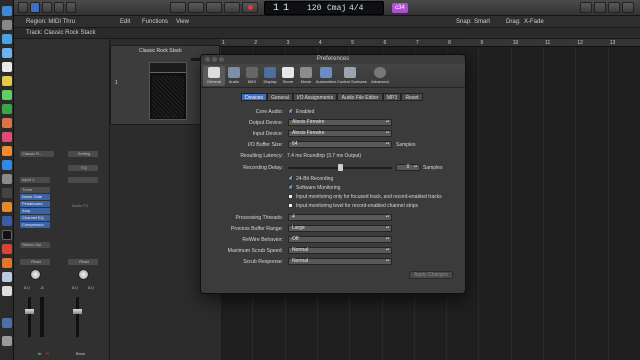  What do you see at coordinates (71, 7) in the screenshot?
I see `mixer-button` at bounding box center [71, 7].